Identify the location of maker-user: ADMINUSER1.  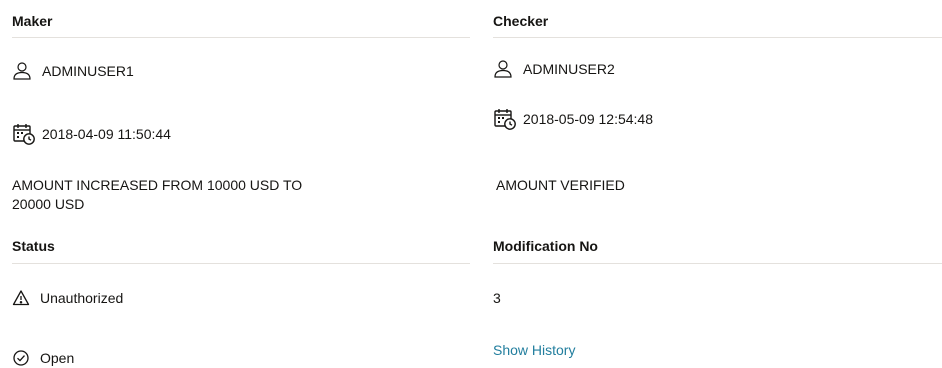
(73, 71).